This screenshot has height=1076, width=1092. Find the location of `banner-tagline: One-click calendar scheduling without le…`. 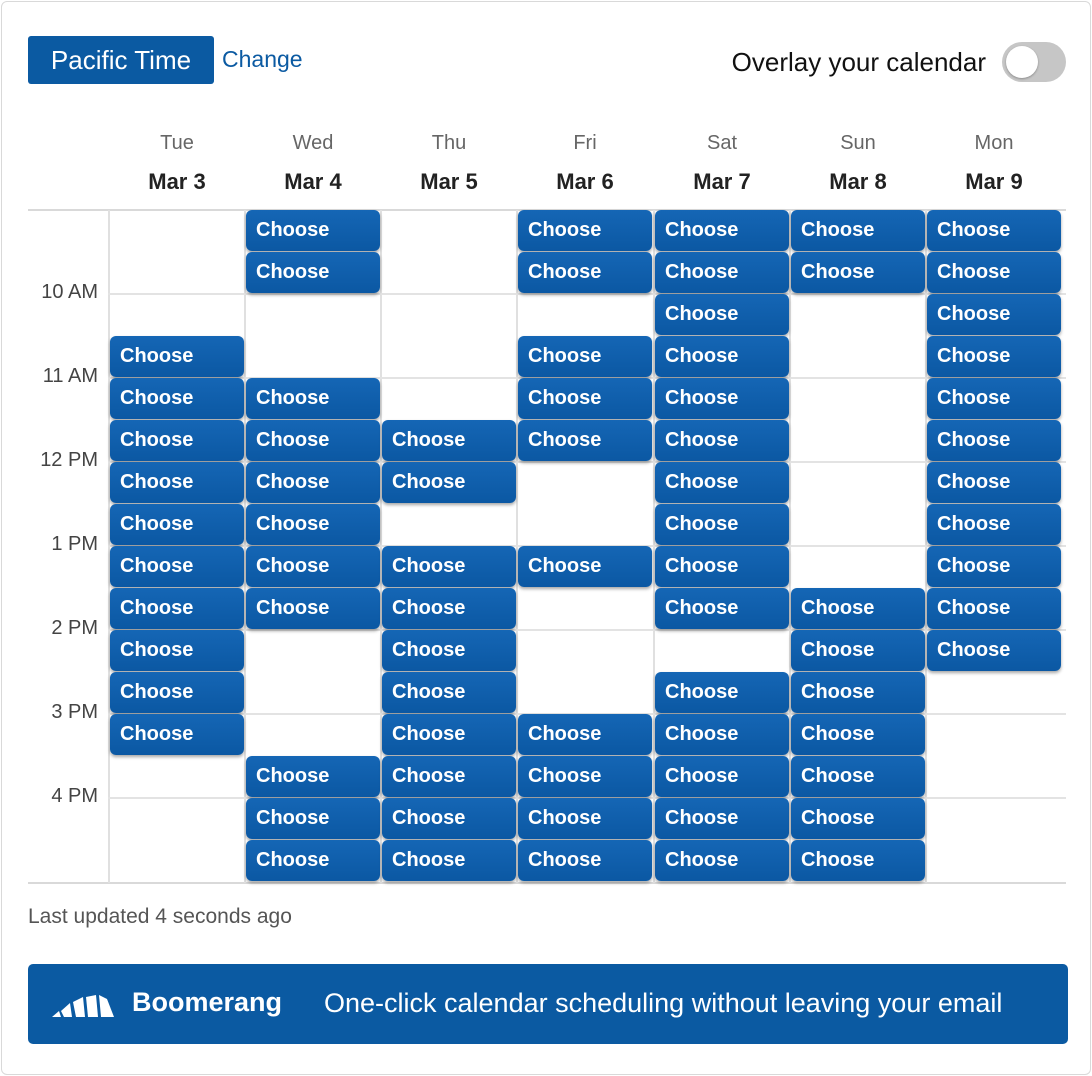

banner-tagline: One-click calendar scheduling without le… is located at coordinates (663, 1003).